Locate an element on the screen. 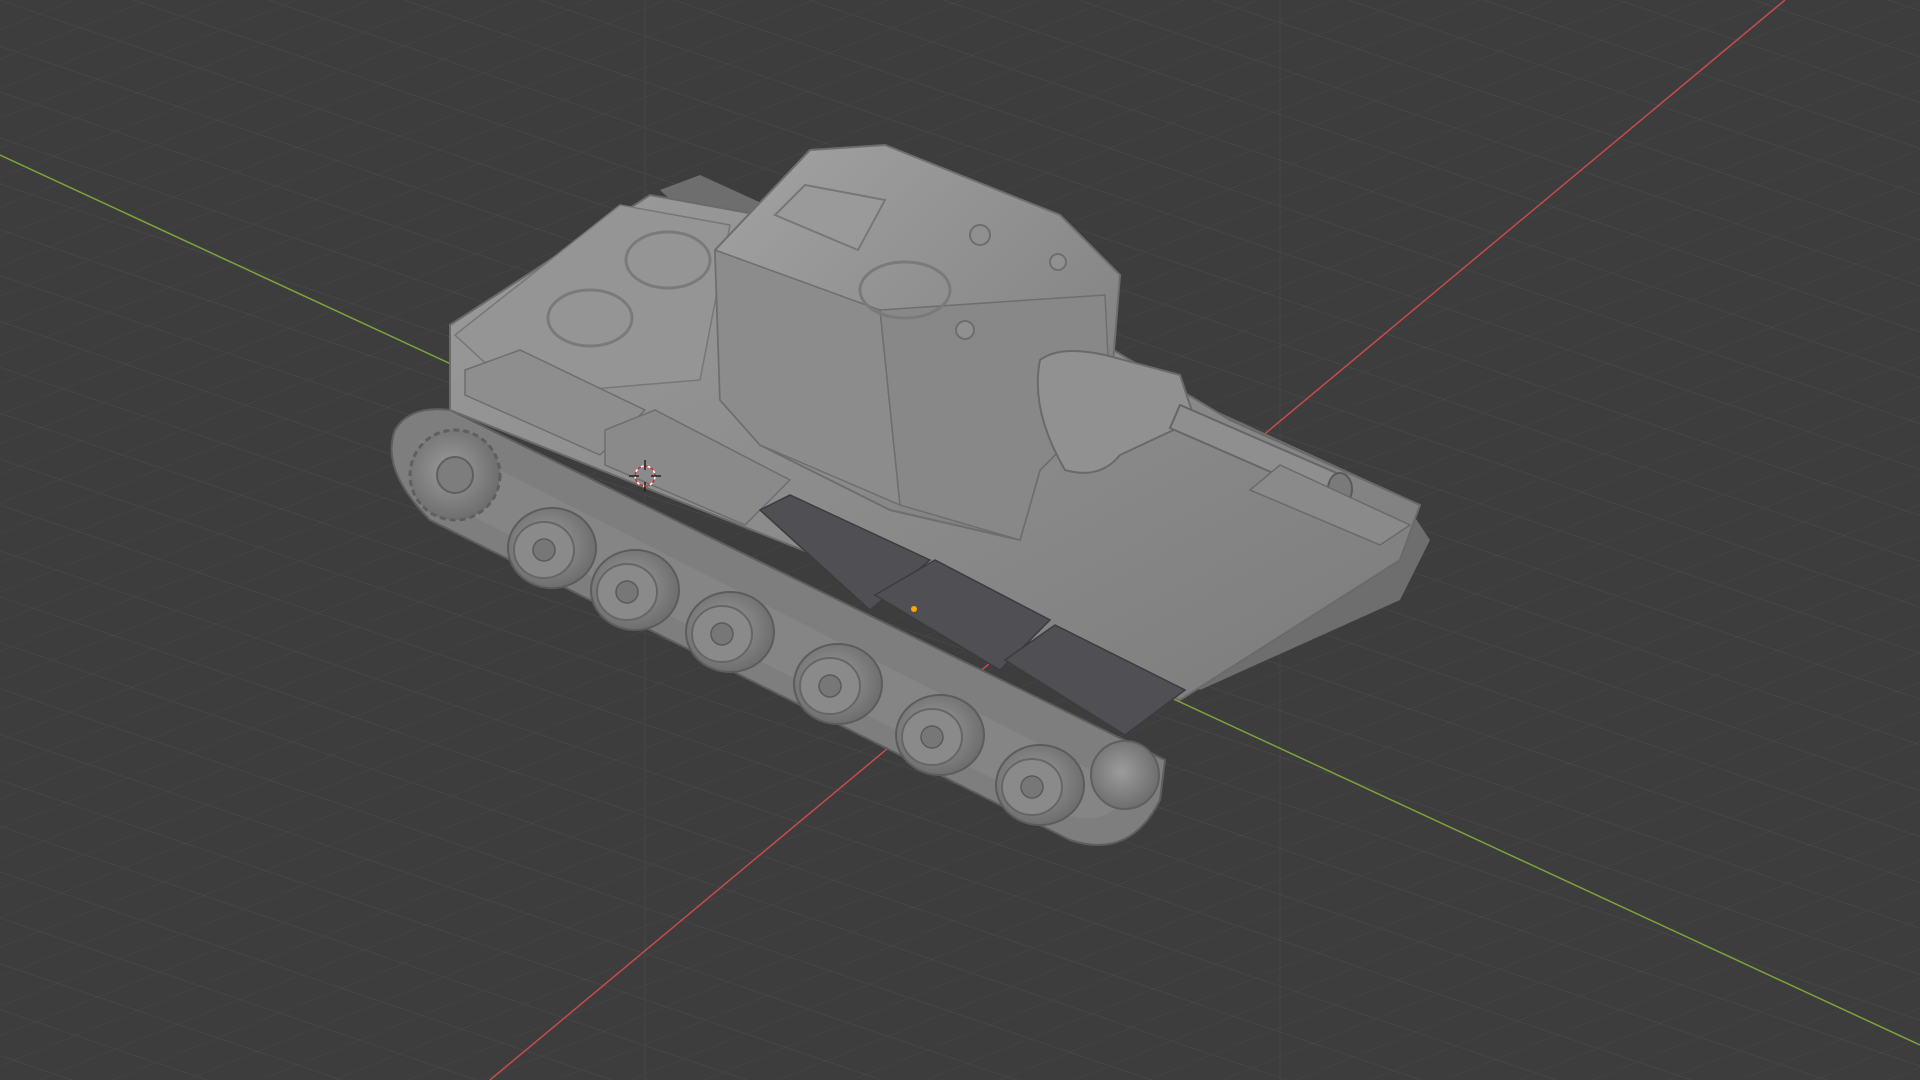 The width and height of the screenshot is (1920, 1080). tank-drive-sprocket-hub is located at coordinates (455, 475).